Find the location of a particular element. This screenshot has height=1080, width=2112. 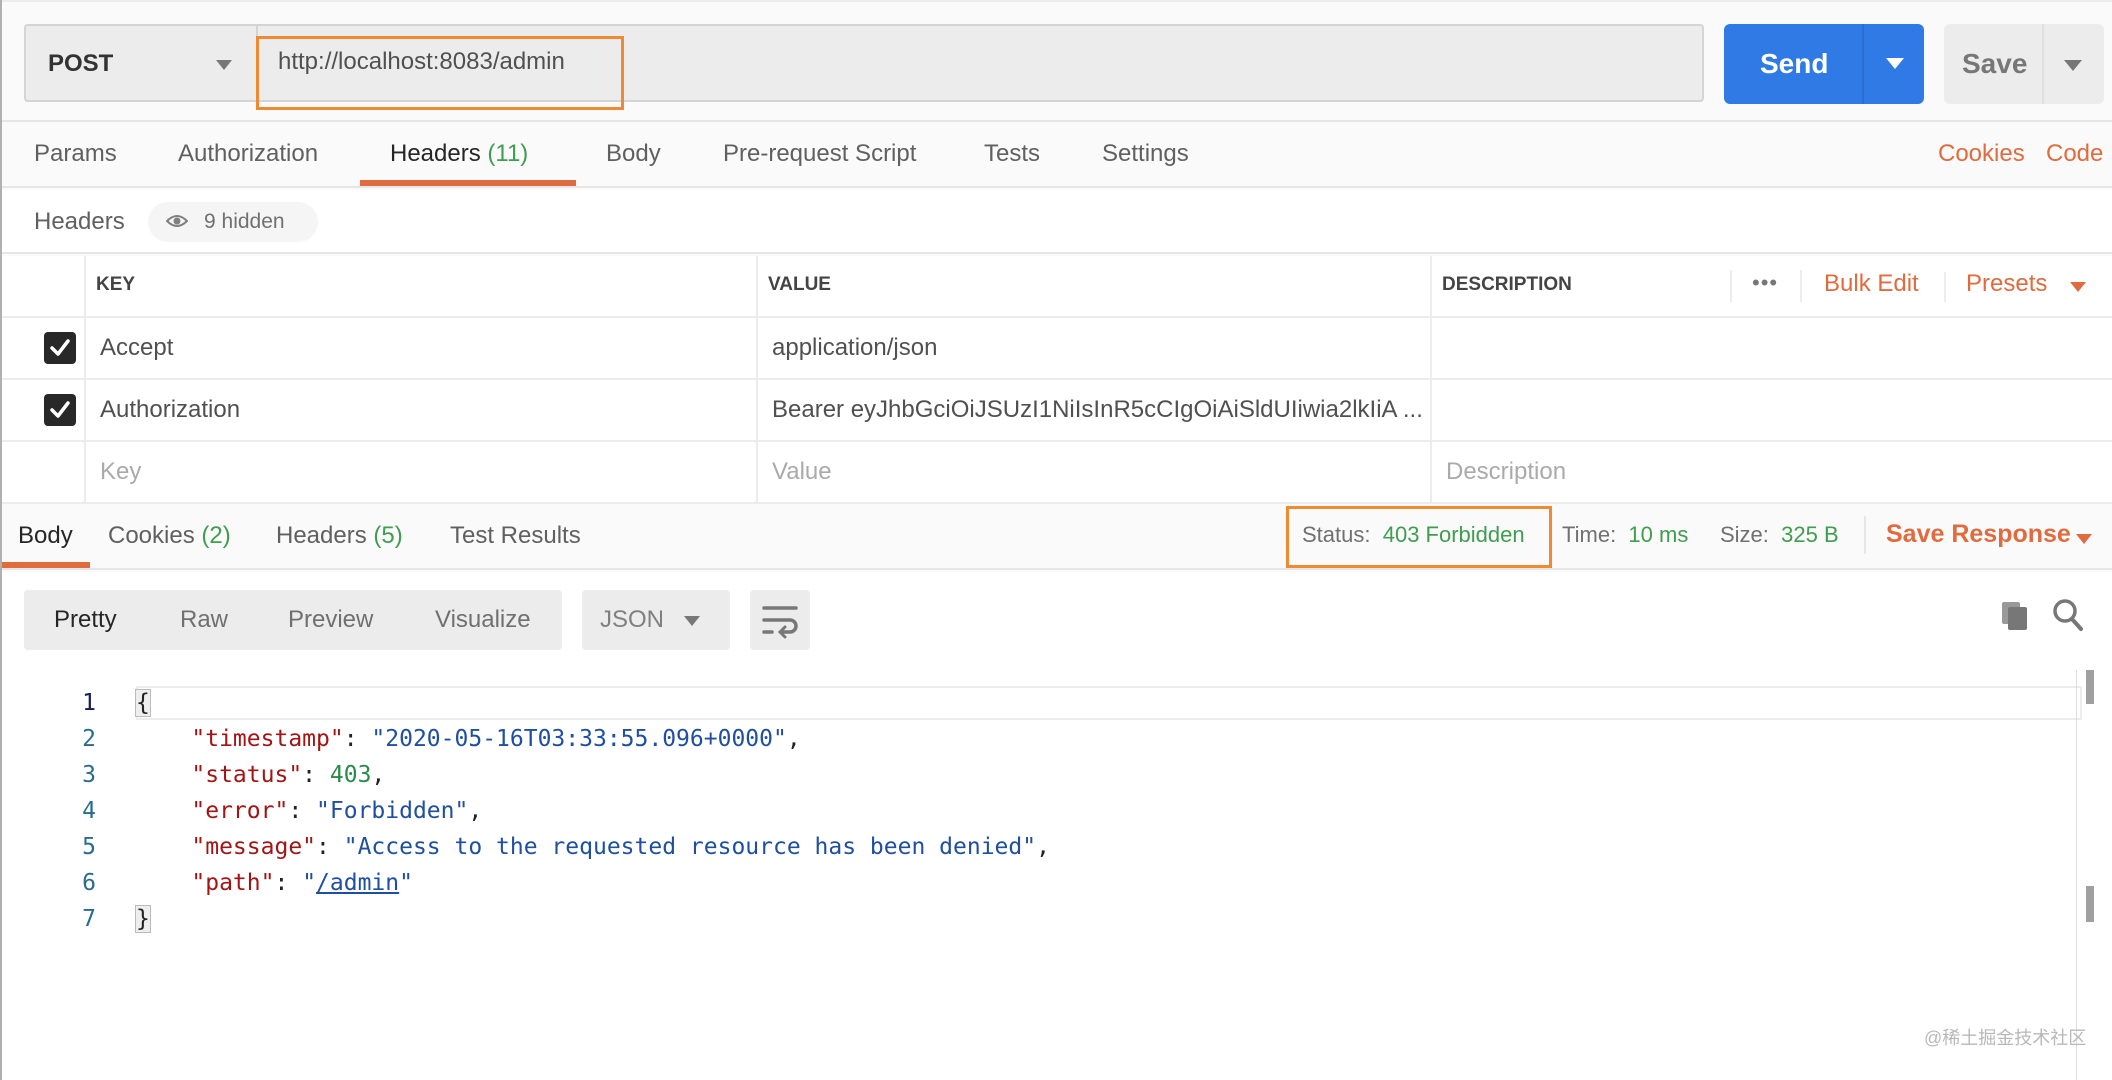

method-select: POST is located at coordinates (140, 63).